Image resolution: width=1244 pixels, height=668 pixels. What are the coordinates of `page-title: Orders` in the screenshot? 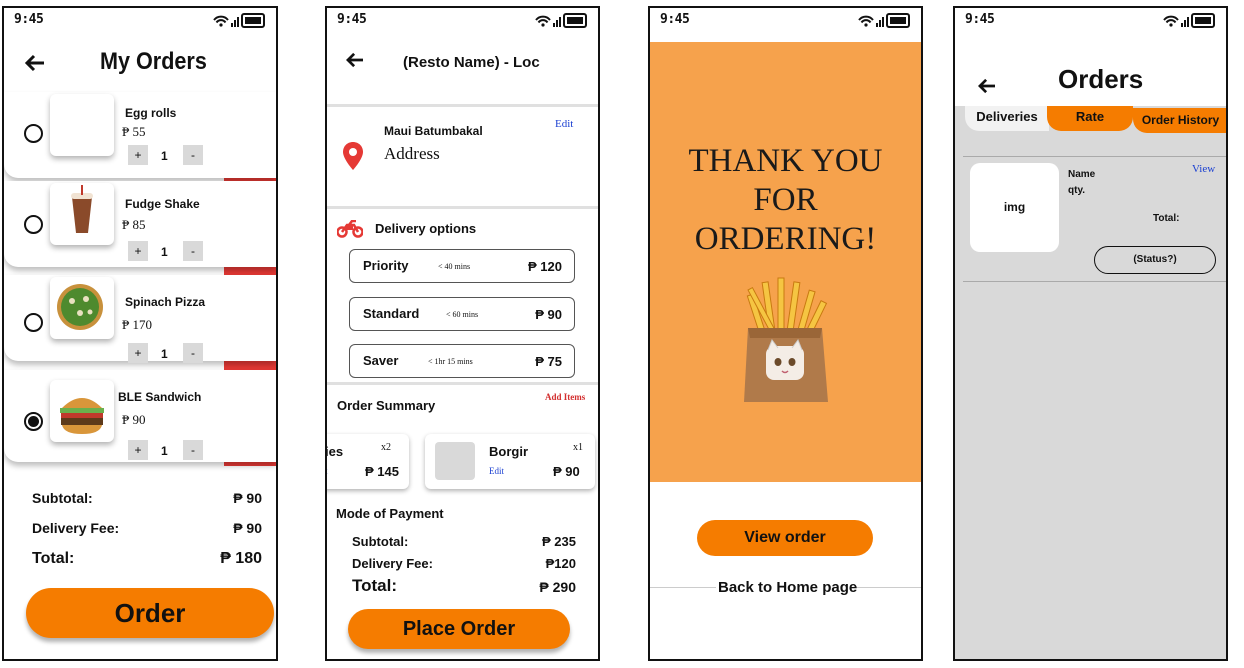 It's located at (1101, 79).